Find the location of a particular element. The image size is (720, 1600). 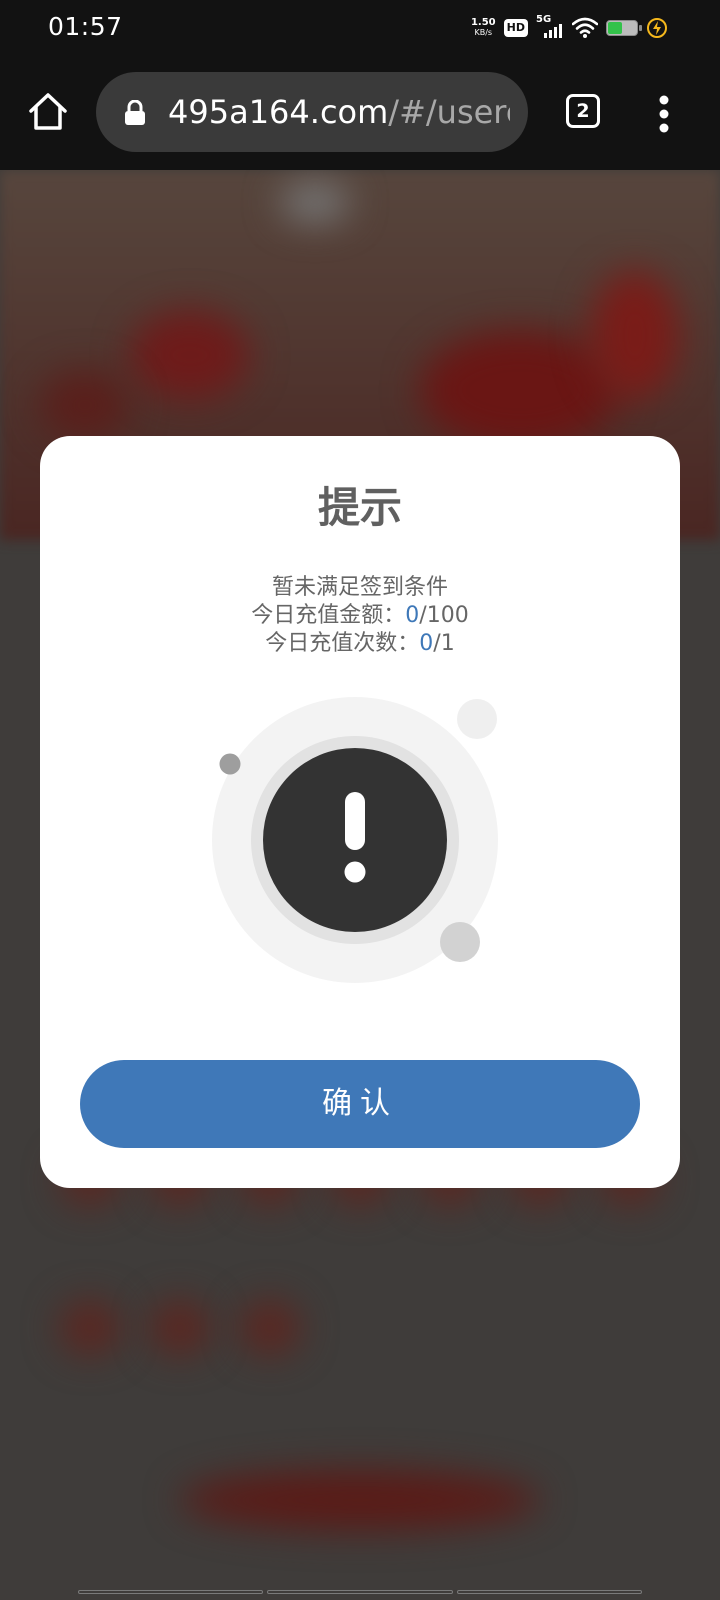

battery-icon is located at coordinates (624, 28).